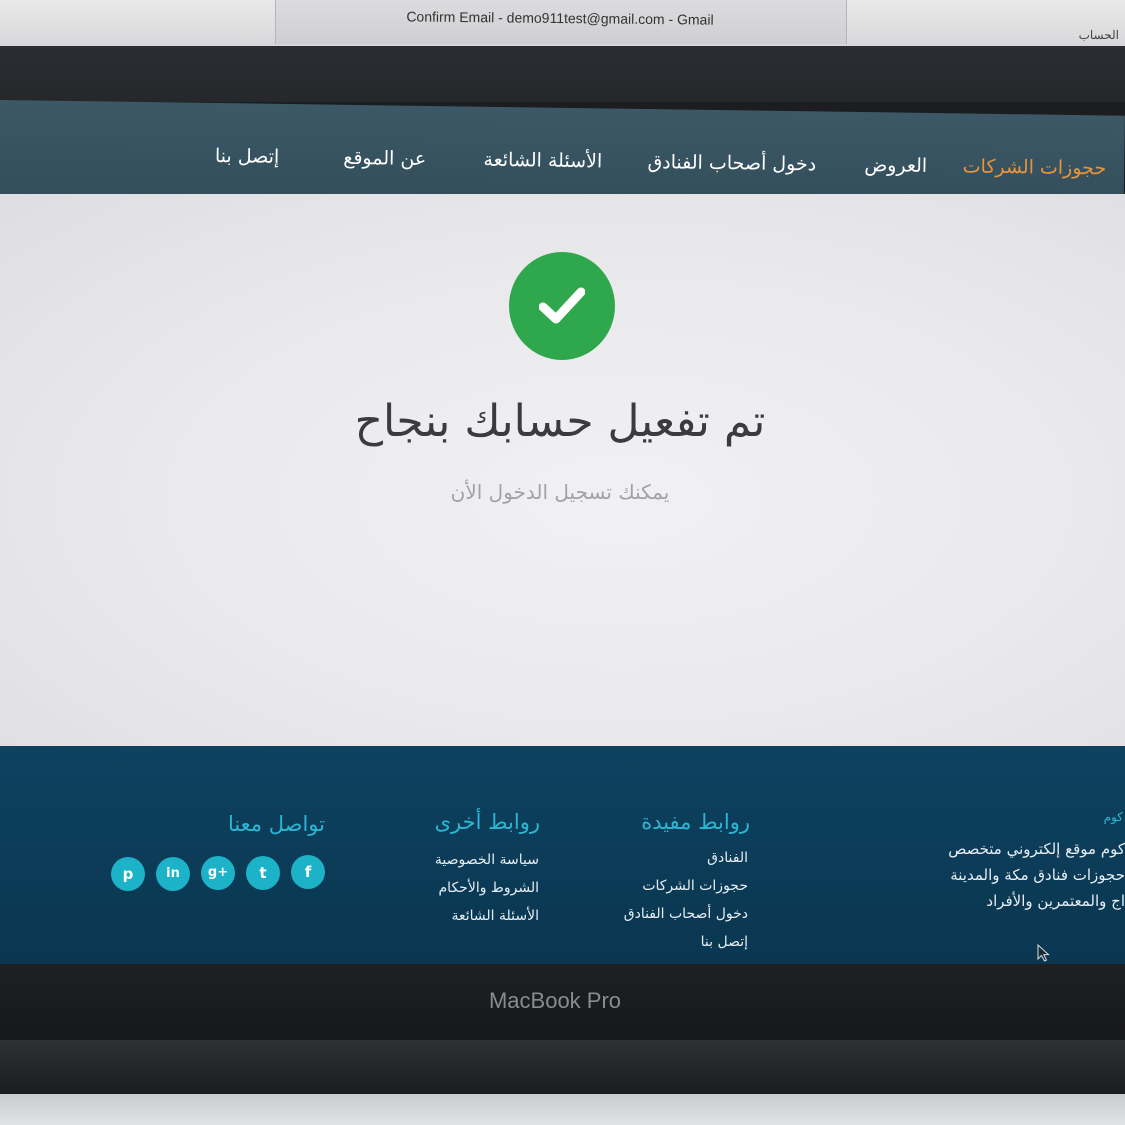  What do you see at coordinates (1113, 817) in the screenshot?
I see `about-title: كوم` at bounding box center [1113, 817].